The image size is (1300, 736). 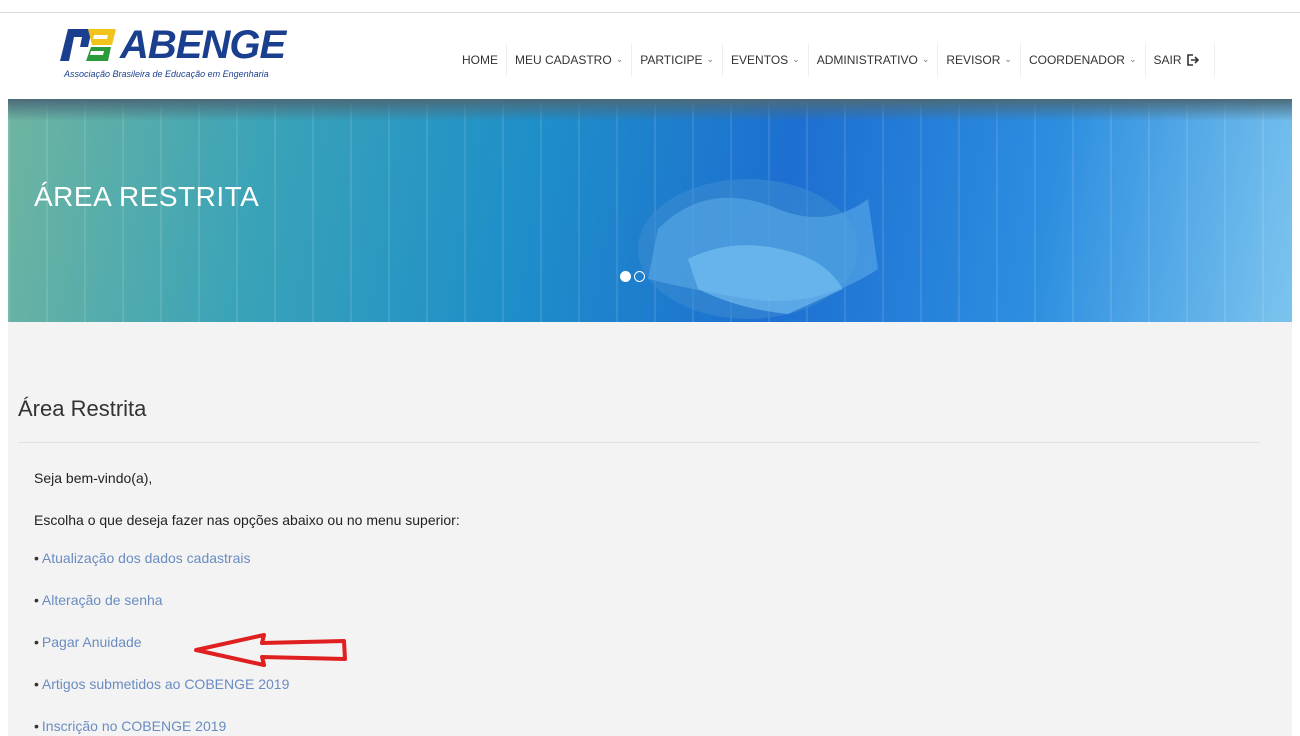 I want to click on nav-participe: PARTICIPE ⌄, so click(x=678, y=60).